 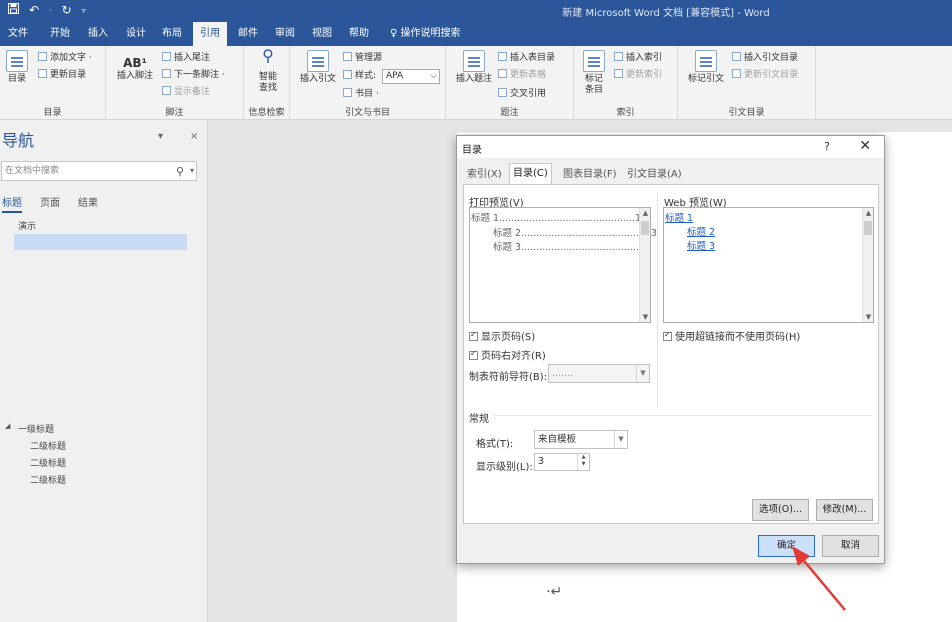 What do you see at coordinates (318, 67) in the screenshot?
I see `insert-citation-button: 插入引文` at bounding box center [318, 67].